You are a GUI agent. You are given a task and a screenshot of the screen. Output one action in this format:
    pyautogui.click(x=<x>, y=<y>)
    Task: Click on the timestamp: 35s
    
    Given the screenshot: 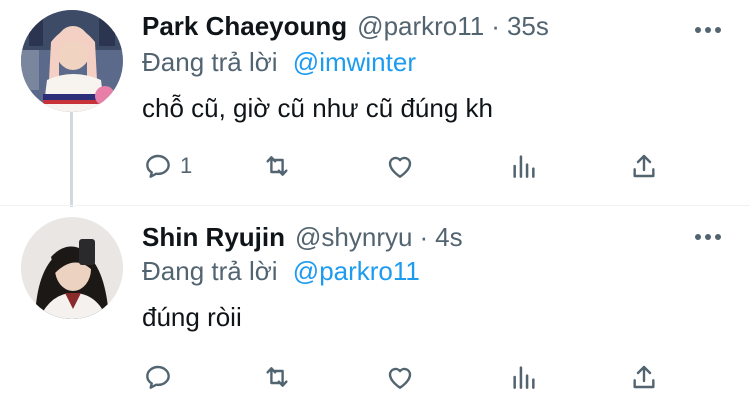 What is the action you would take?
    pyautogui.click(x=528, y=26)
    